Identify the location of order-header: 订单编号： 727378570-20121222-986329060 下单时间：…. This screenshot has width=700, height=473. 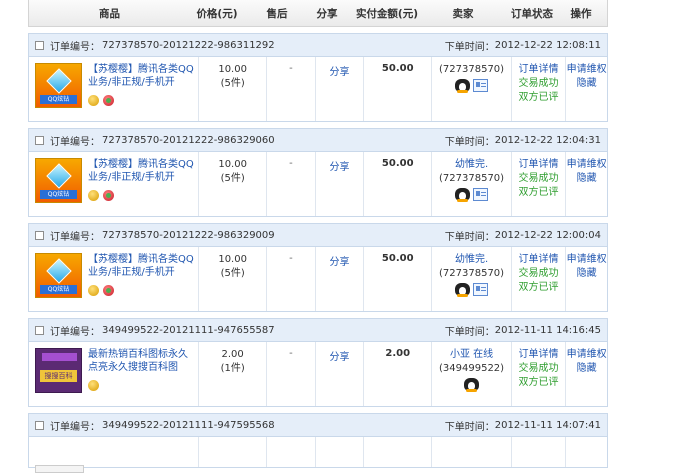
(318, 140).